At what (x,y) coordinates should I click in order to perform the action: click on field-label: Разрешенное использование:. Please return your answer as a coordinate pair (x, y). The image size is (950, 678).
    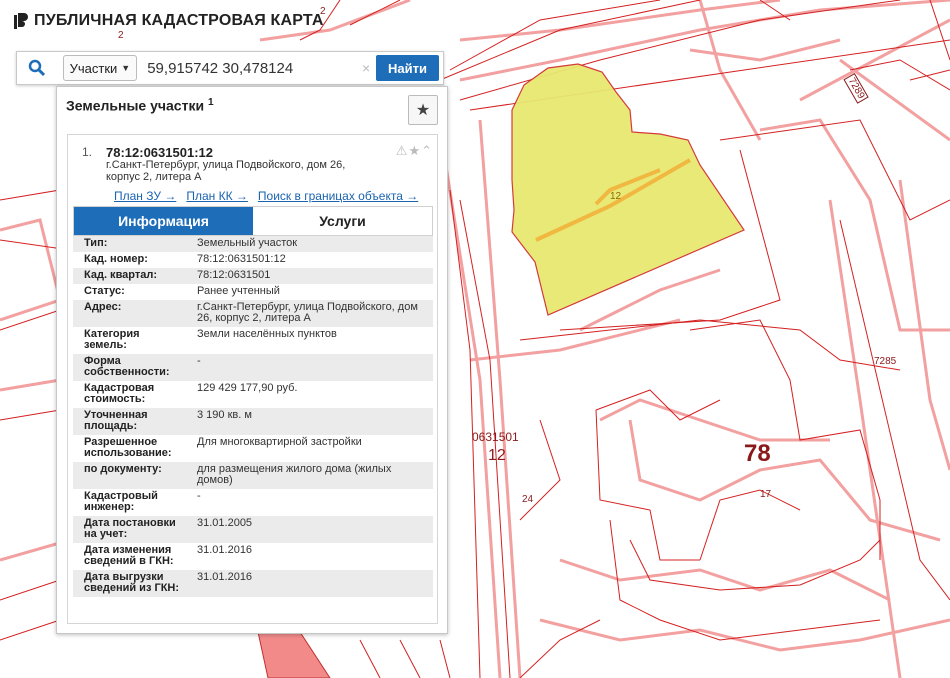
    Looking at the image, I should click on (128, 447).